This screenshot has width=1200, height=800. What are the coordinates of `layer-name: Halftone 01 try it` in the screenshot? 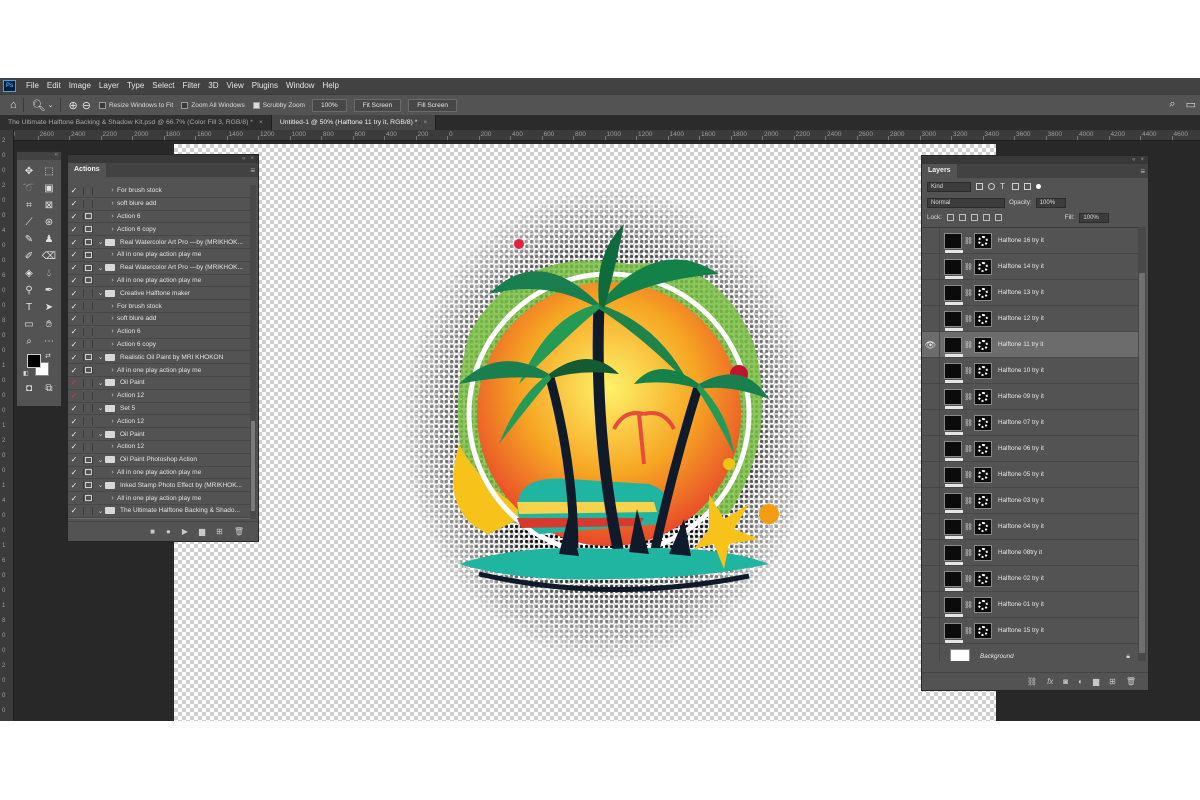 It's located at (1021, 604).